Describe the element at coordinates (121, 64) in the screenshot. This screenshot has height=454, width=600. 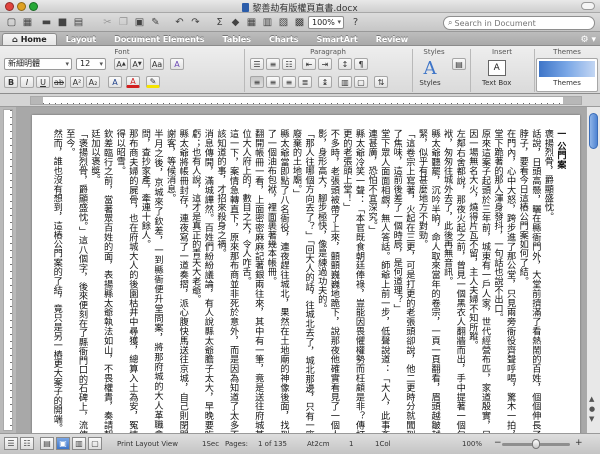
I see `grow-font-icon: A ▲` at that location.